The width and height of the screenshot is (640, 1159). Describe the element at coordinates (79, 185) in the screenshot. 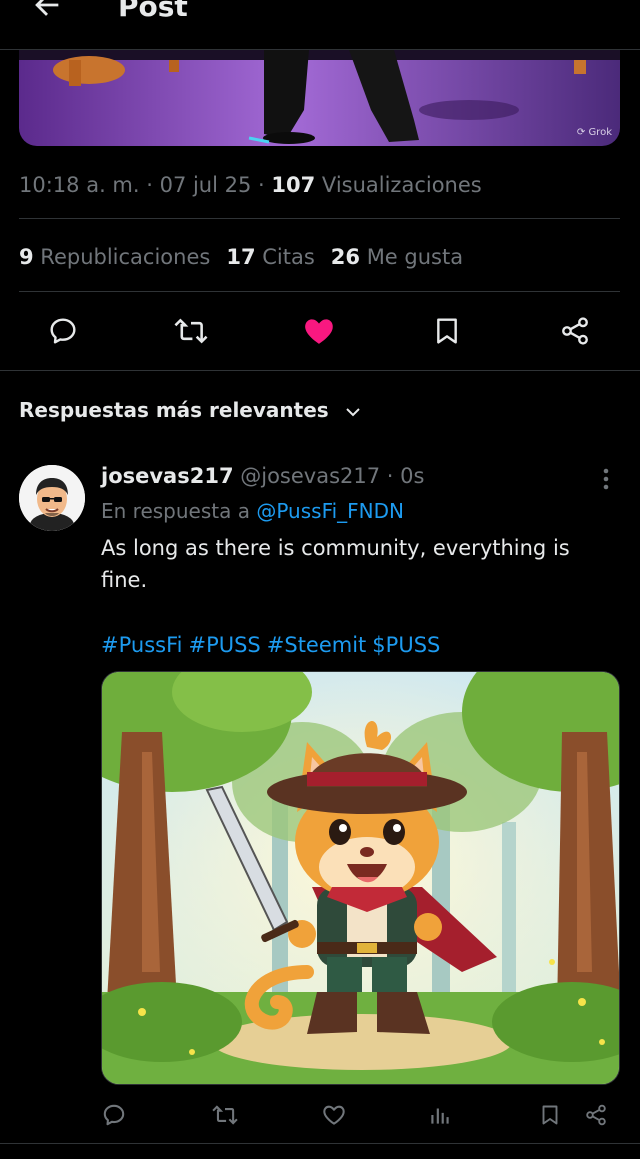

I see `post-time: 10:18 a. m.` at that location.